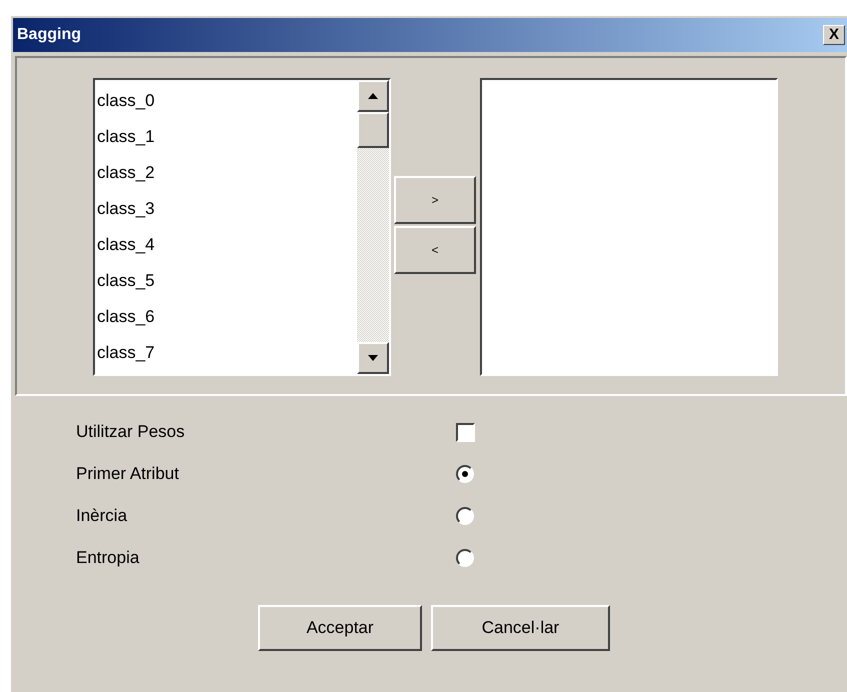  I want to click on scroll-down-button, so click(373, 358).